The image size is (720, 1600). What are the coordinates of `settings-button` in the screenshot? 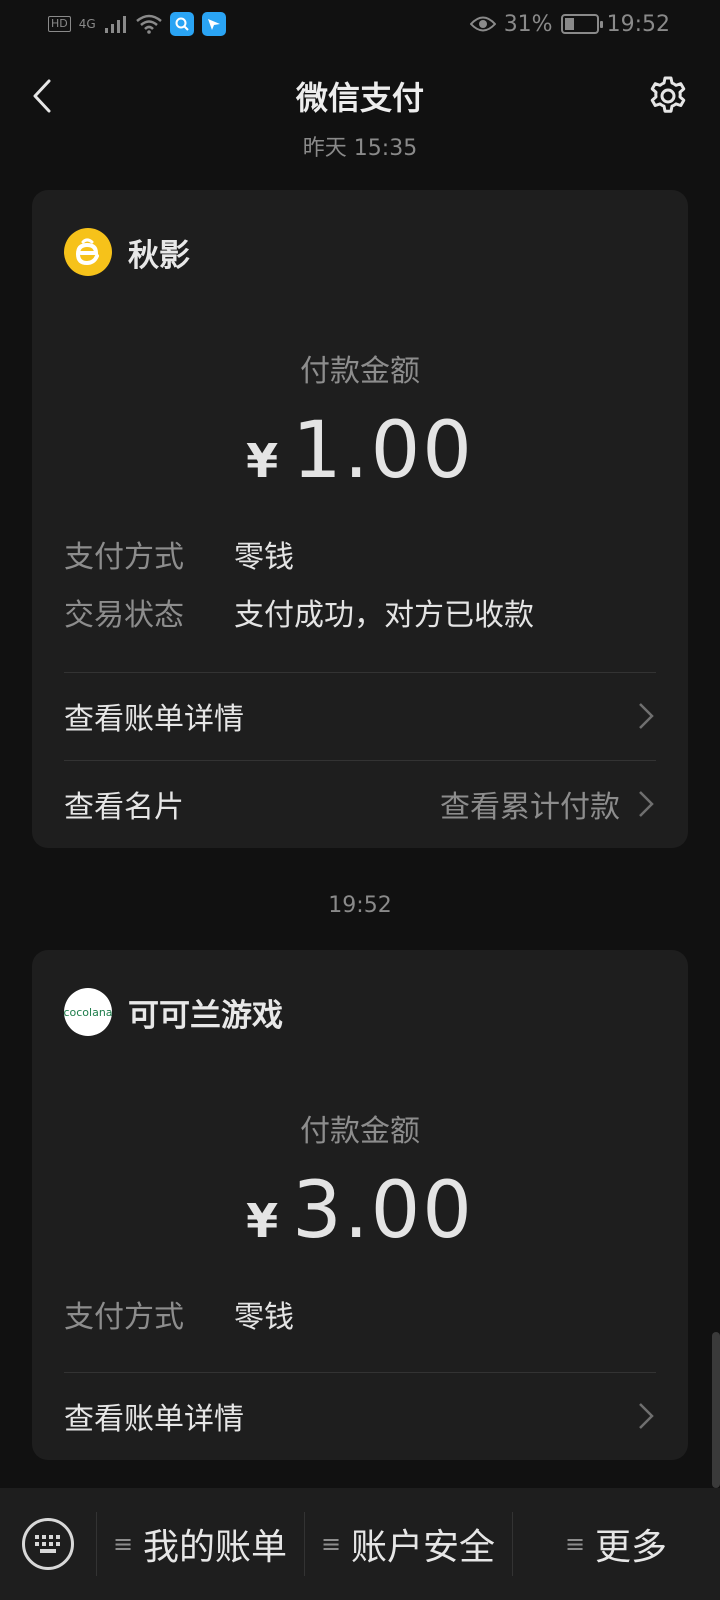 It's located at (668, 96).